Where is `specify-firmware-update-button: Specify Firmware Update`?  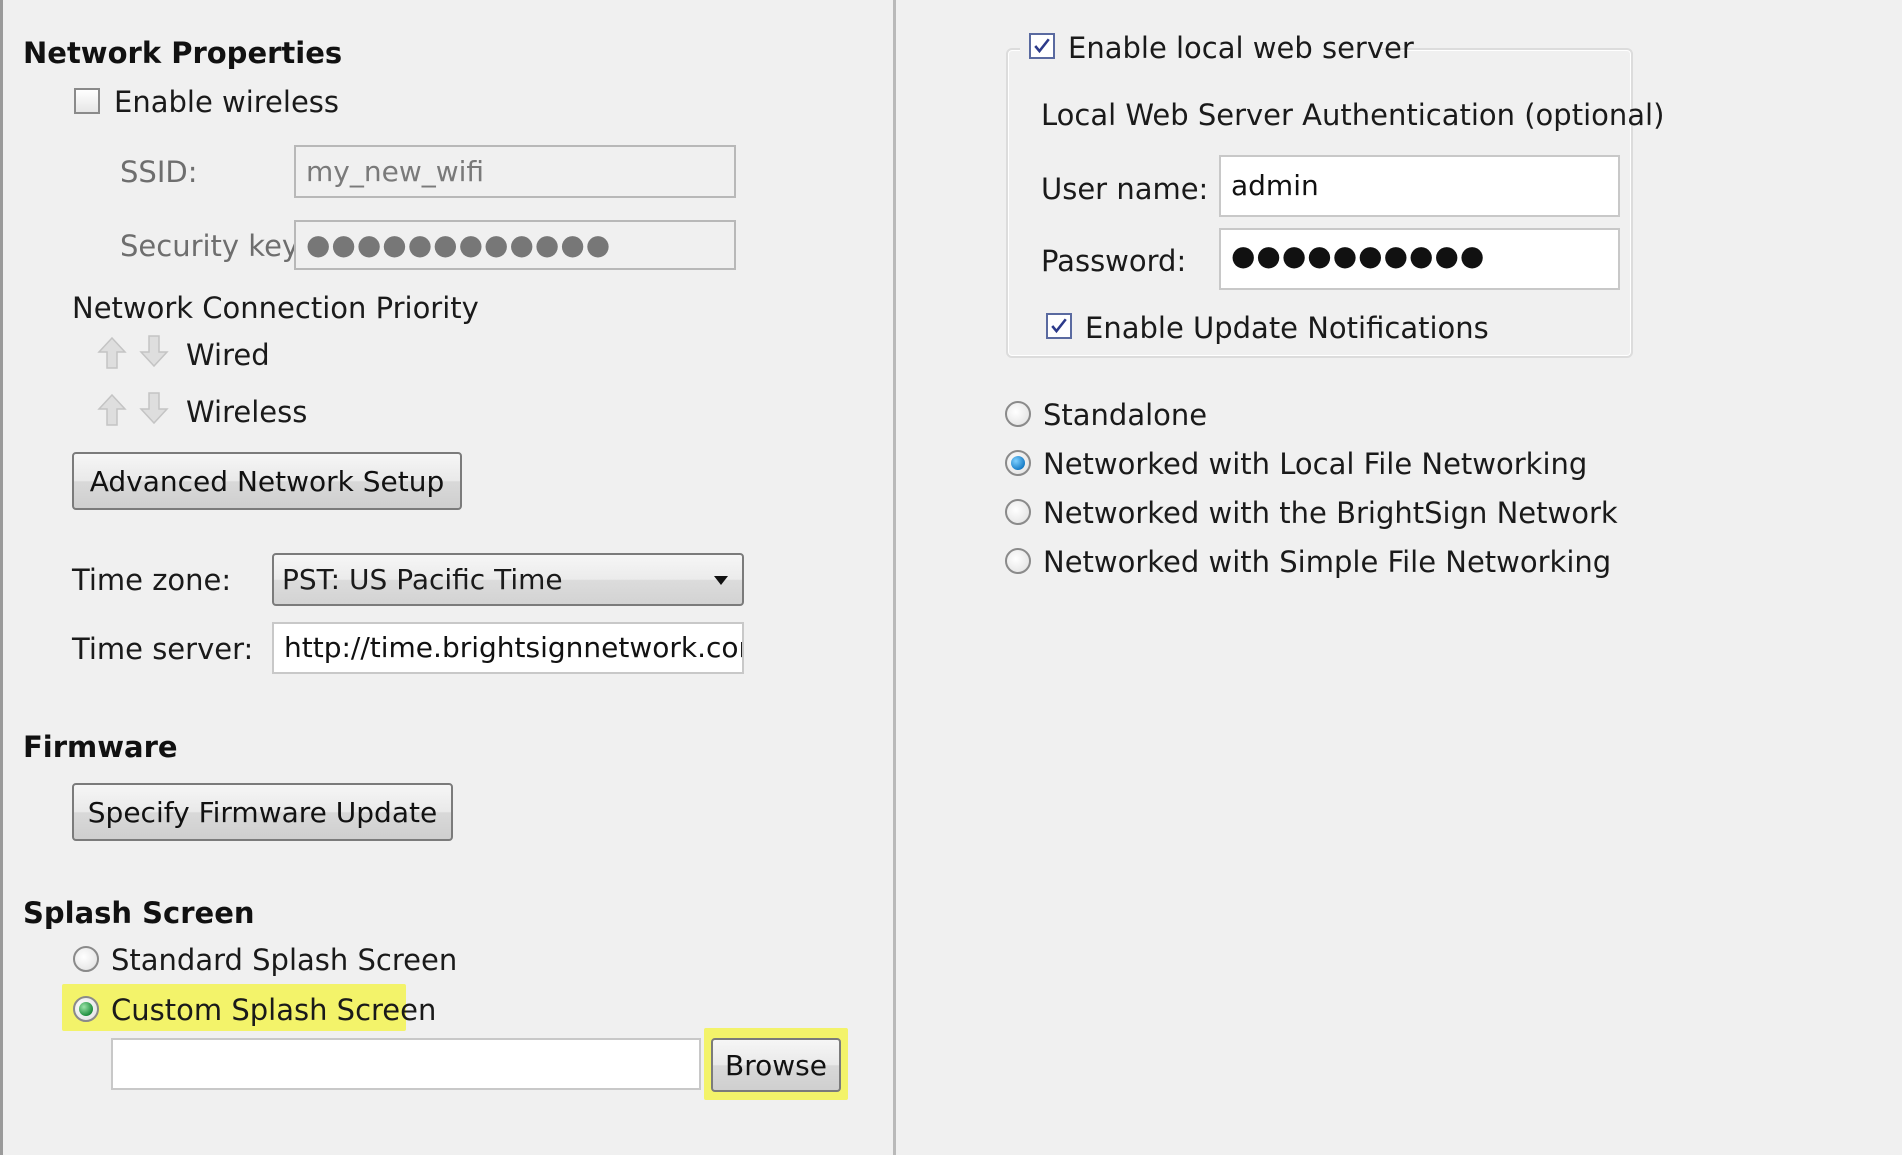 specify-firmware-update-button: Specify Firmware Update is located at coordinates (262, 812).